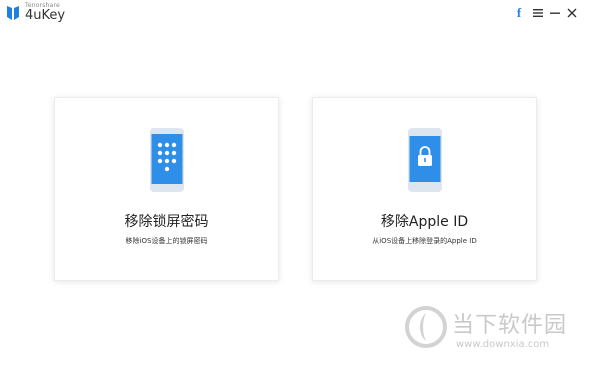 This screenshot has width=590, height=375. What do you see at coordinates (13, 13) in the screenshot?
I see `app-logo-icon` at bounding box center [13, 13].